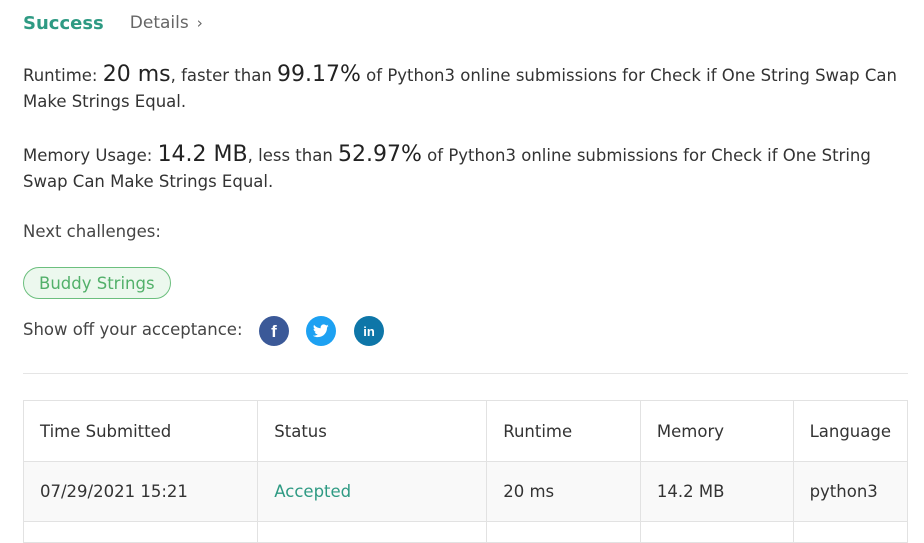 This screenshot has width=924, height=543. I want to click on challenge-pill-buddy-strings: Buddy Strings, so click(97, 283).